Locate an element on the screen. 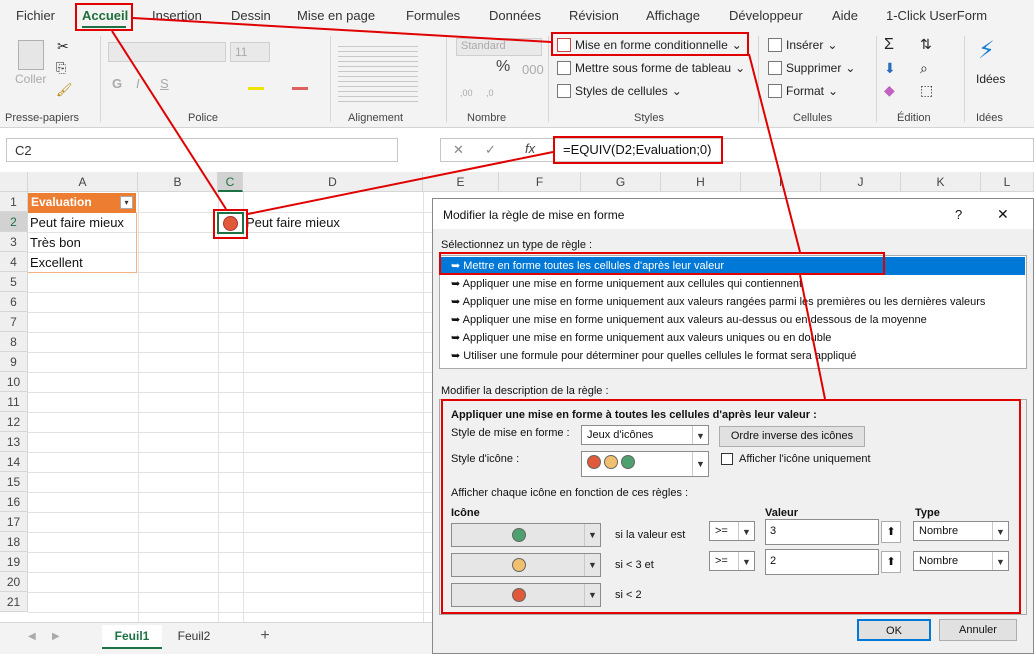  row-header-21: 21 is located at coordinates (14, 602).